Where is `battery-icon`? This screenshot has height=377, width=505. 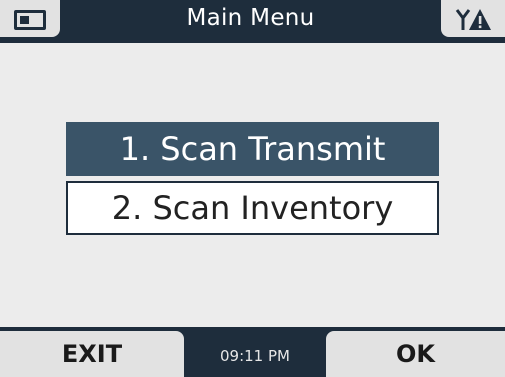 battery-icon is located at coordinates (30, 20).